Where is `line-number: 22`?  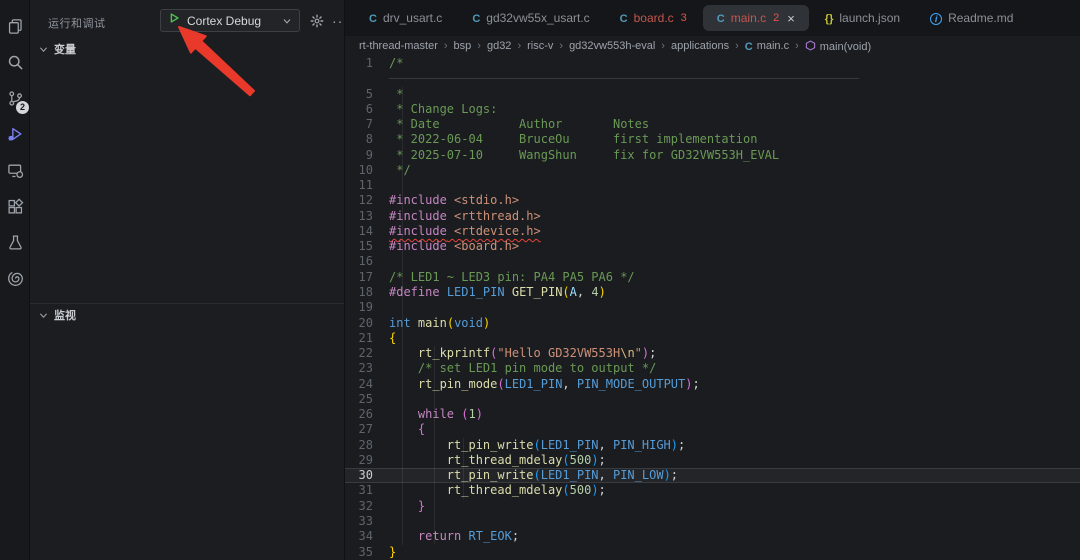 line-number: 22 is located at coordinates (365, 353).